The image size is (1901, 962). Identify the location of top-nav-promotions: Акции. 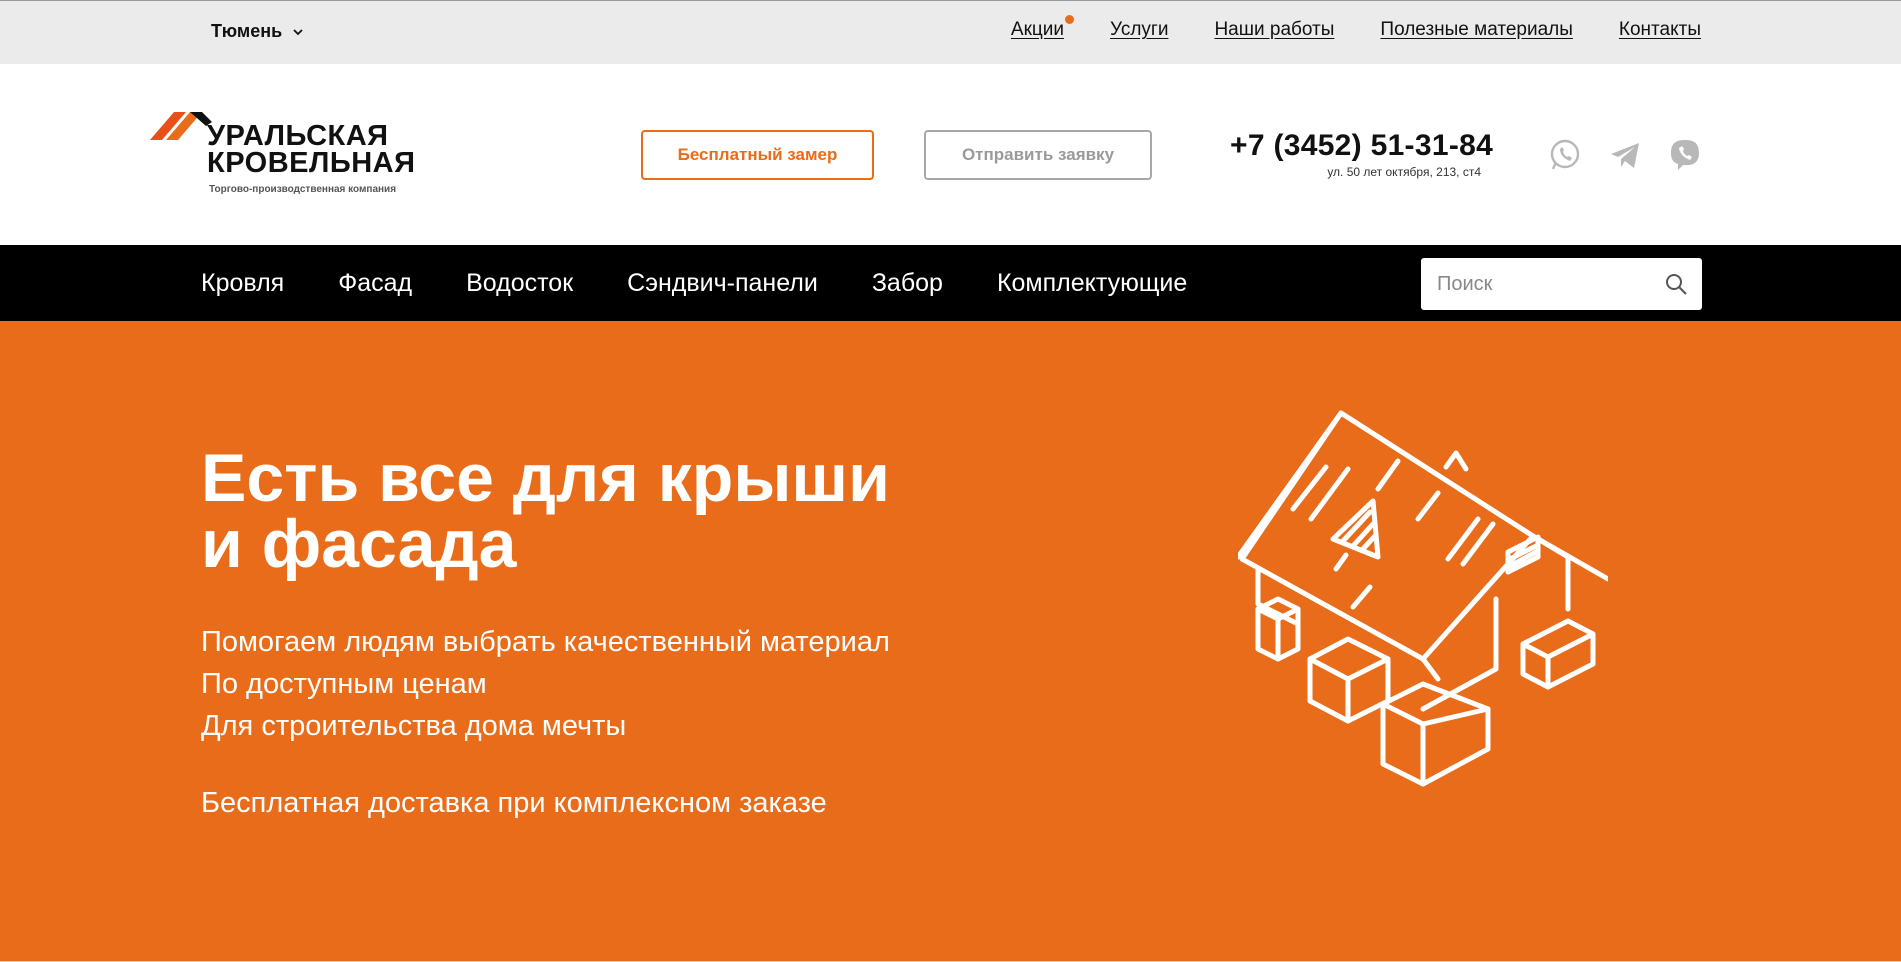
(1043, 28).